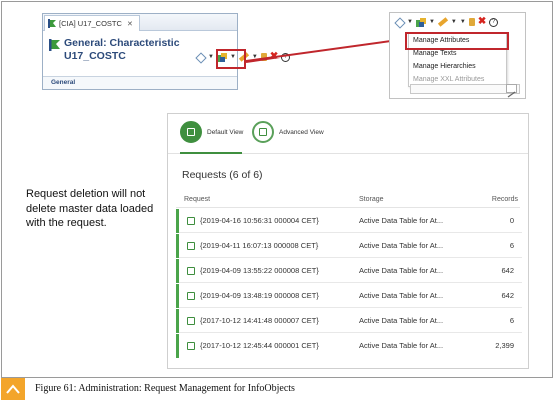 This screenshot has width=554, height=401. What do you see at coordinates (259, 245) in the screenshot?
I see `row-request: {2019-04-11 16:07:13 000008 CET}` at bounding box center [259, 245].